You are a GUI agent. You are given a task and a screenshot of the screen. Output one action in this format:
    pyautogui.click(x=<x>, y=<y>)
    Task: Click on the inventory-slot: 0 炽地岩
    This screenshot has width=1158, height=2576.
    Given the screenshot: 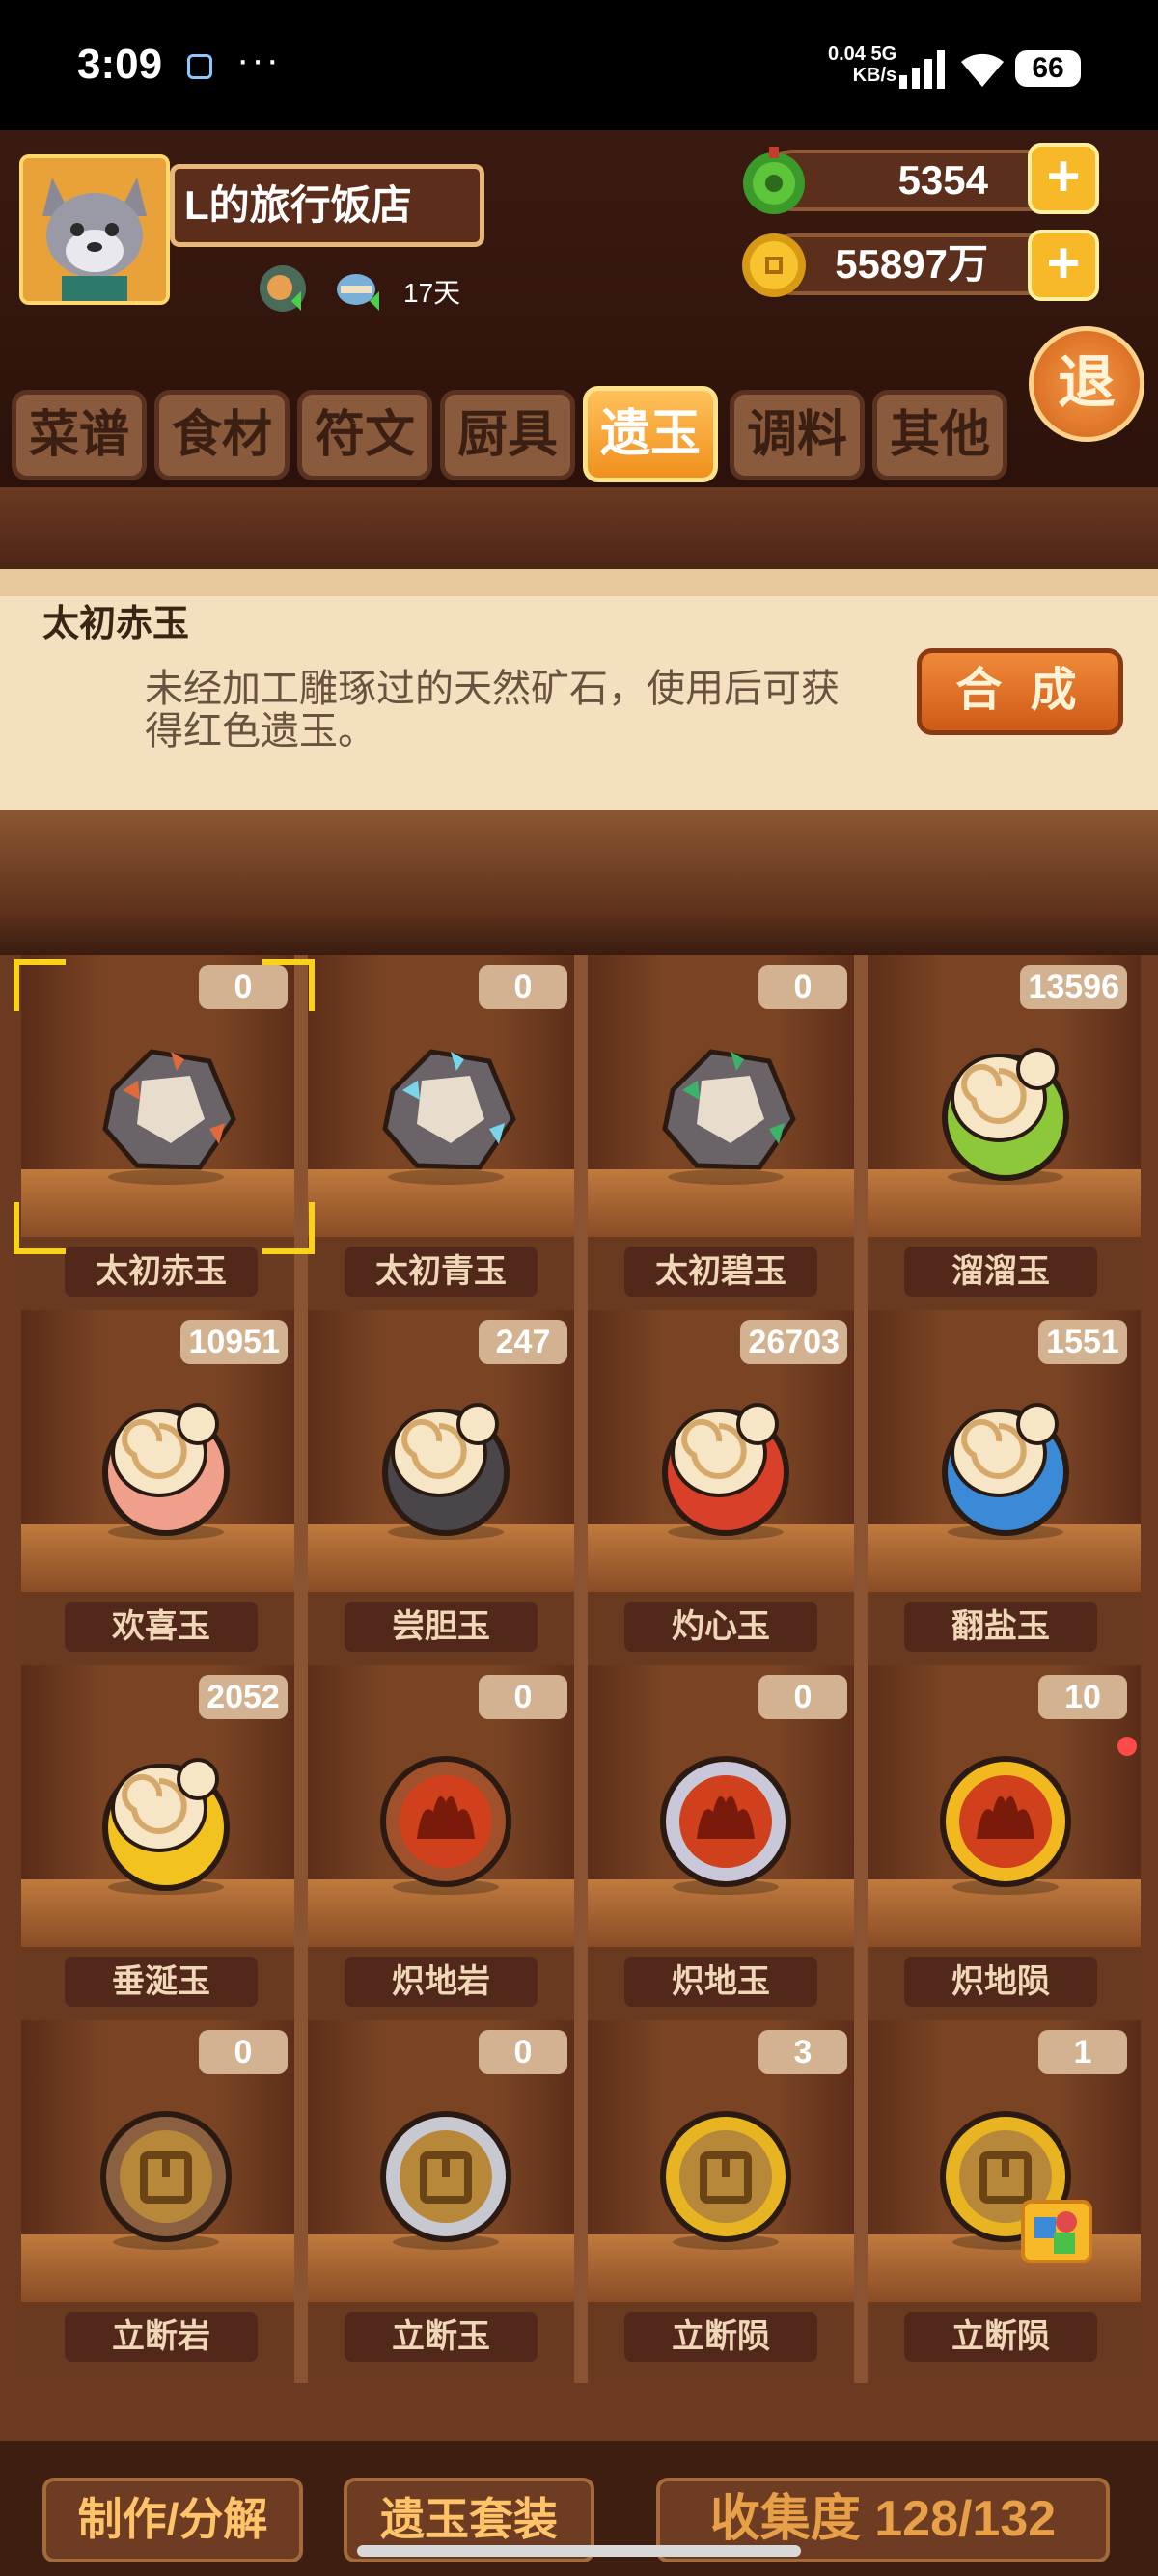 What is the action you would take?
    pyautogui.click(x=441, y=1843)
    